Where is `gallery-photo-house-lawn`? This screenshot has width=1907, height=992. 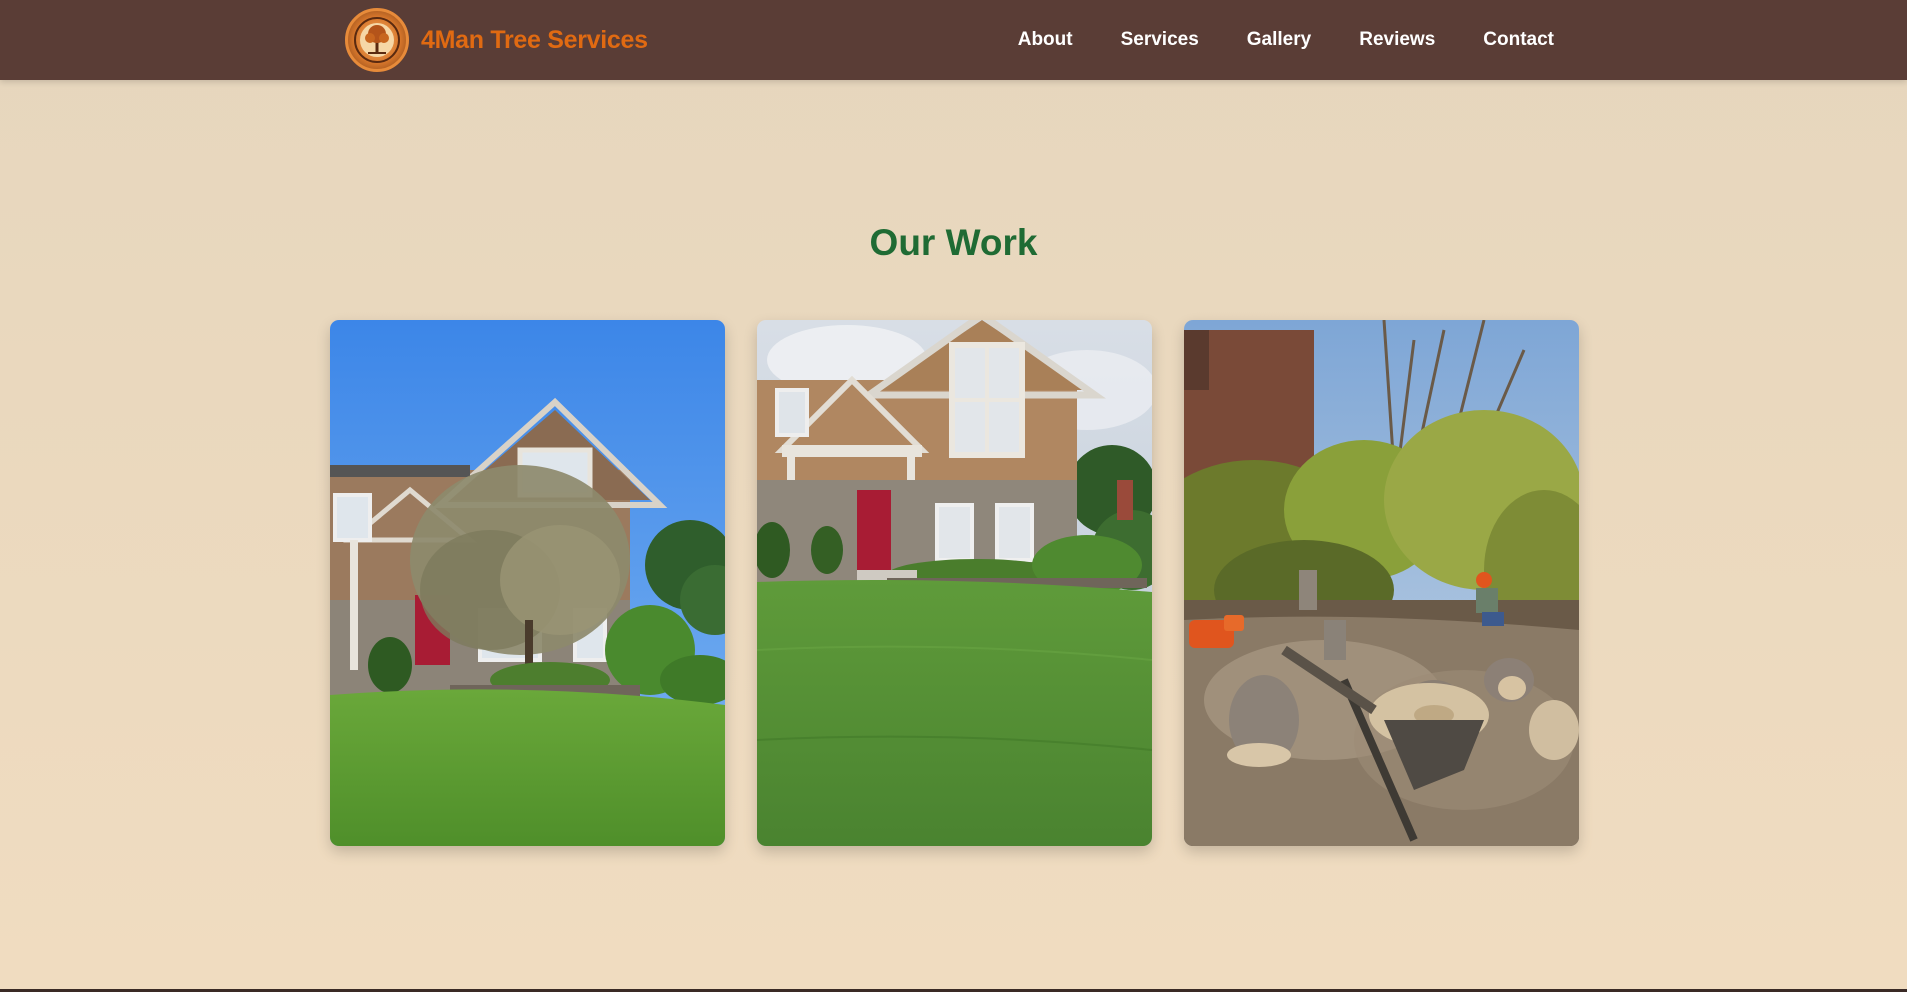
gallery-photo-house-lawn is located at coordinates (954, 583).